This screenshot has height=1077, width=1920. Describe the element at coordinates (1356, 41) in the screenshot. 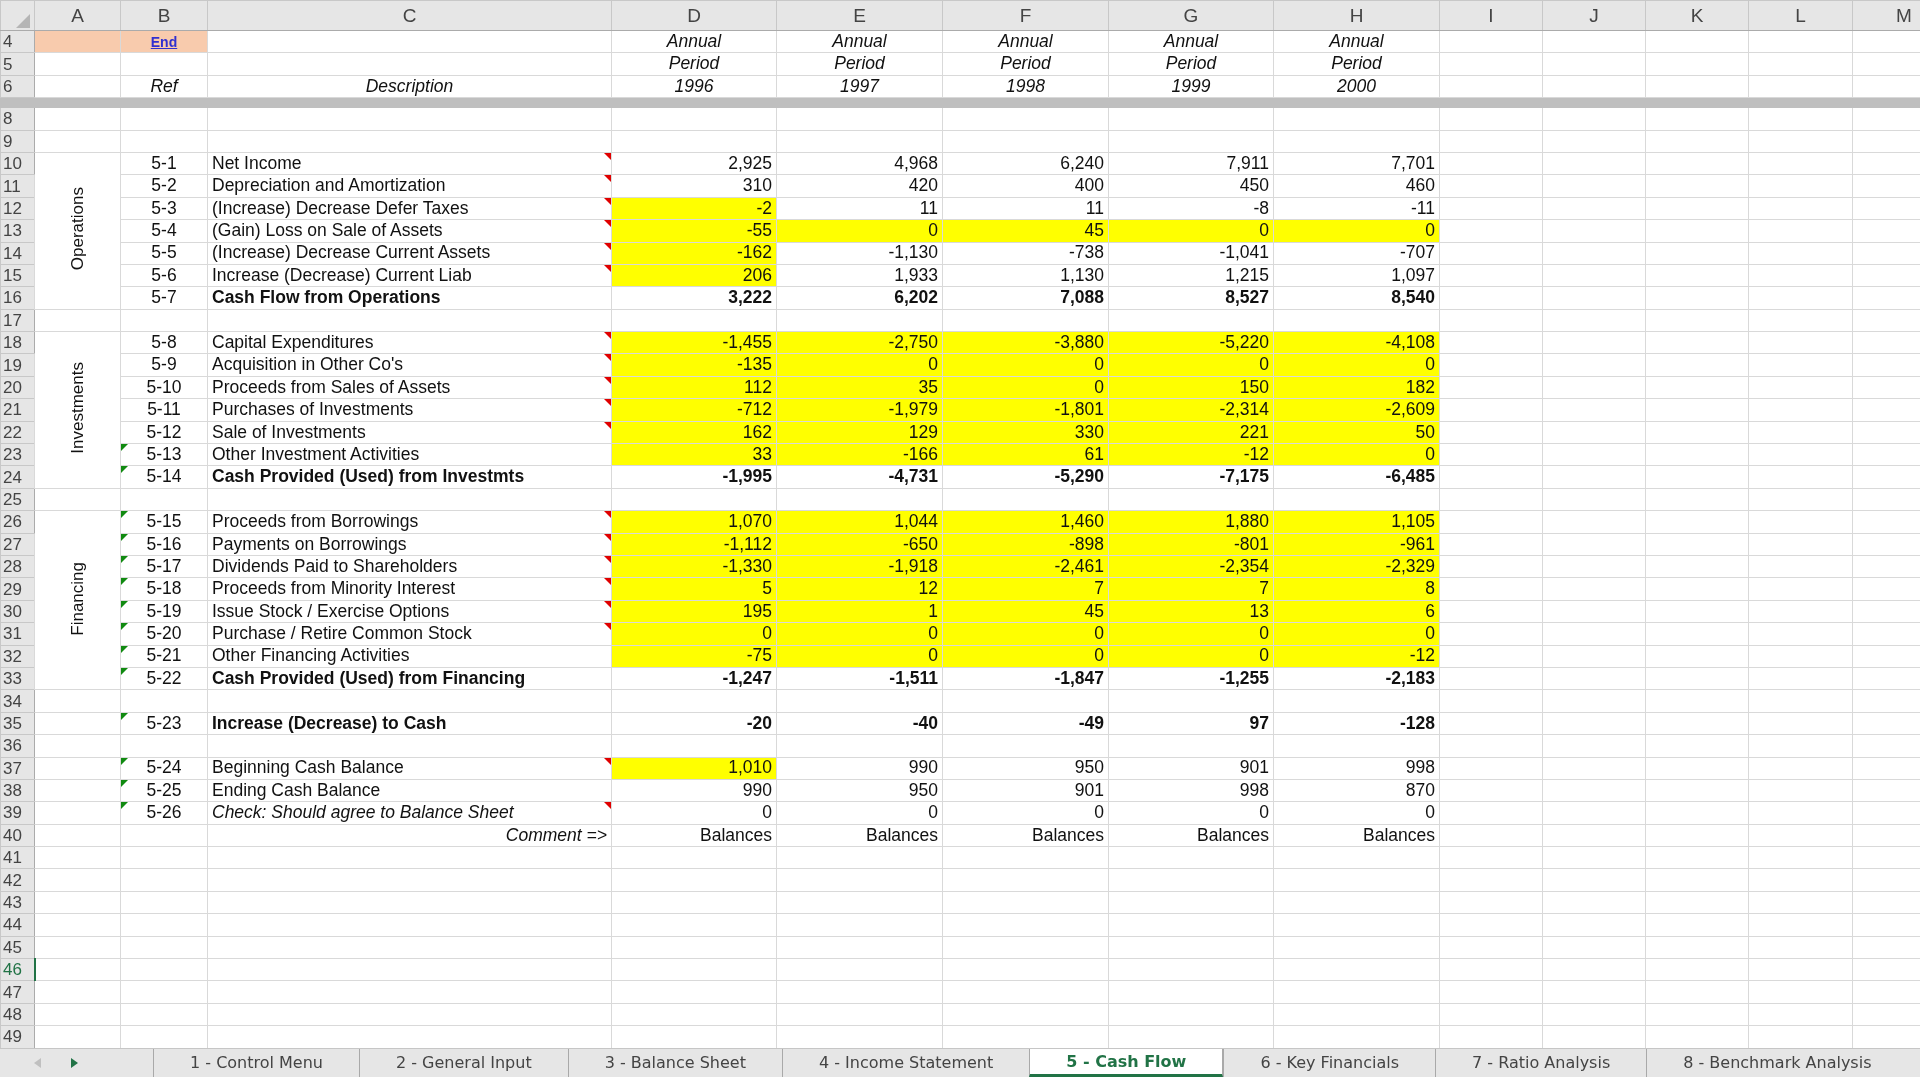

I see `period-header: Annual` at that location.